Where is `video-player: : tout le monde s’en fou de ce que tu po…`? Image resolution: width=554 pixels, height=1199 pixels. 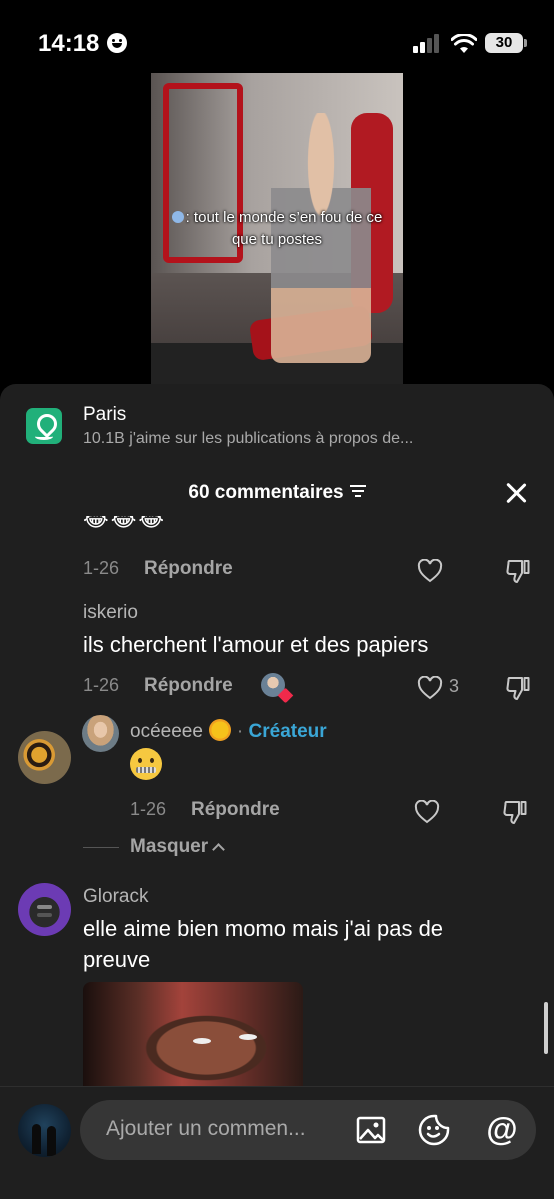 video-player: : tout le monde s’en fou de ce que tu po… is located at coordinates (277, 228).